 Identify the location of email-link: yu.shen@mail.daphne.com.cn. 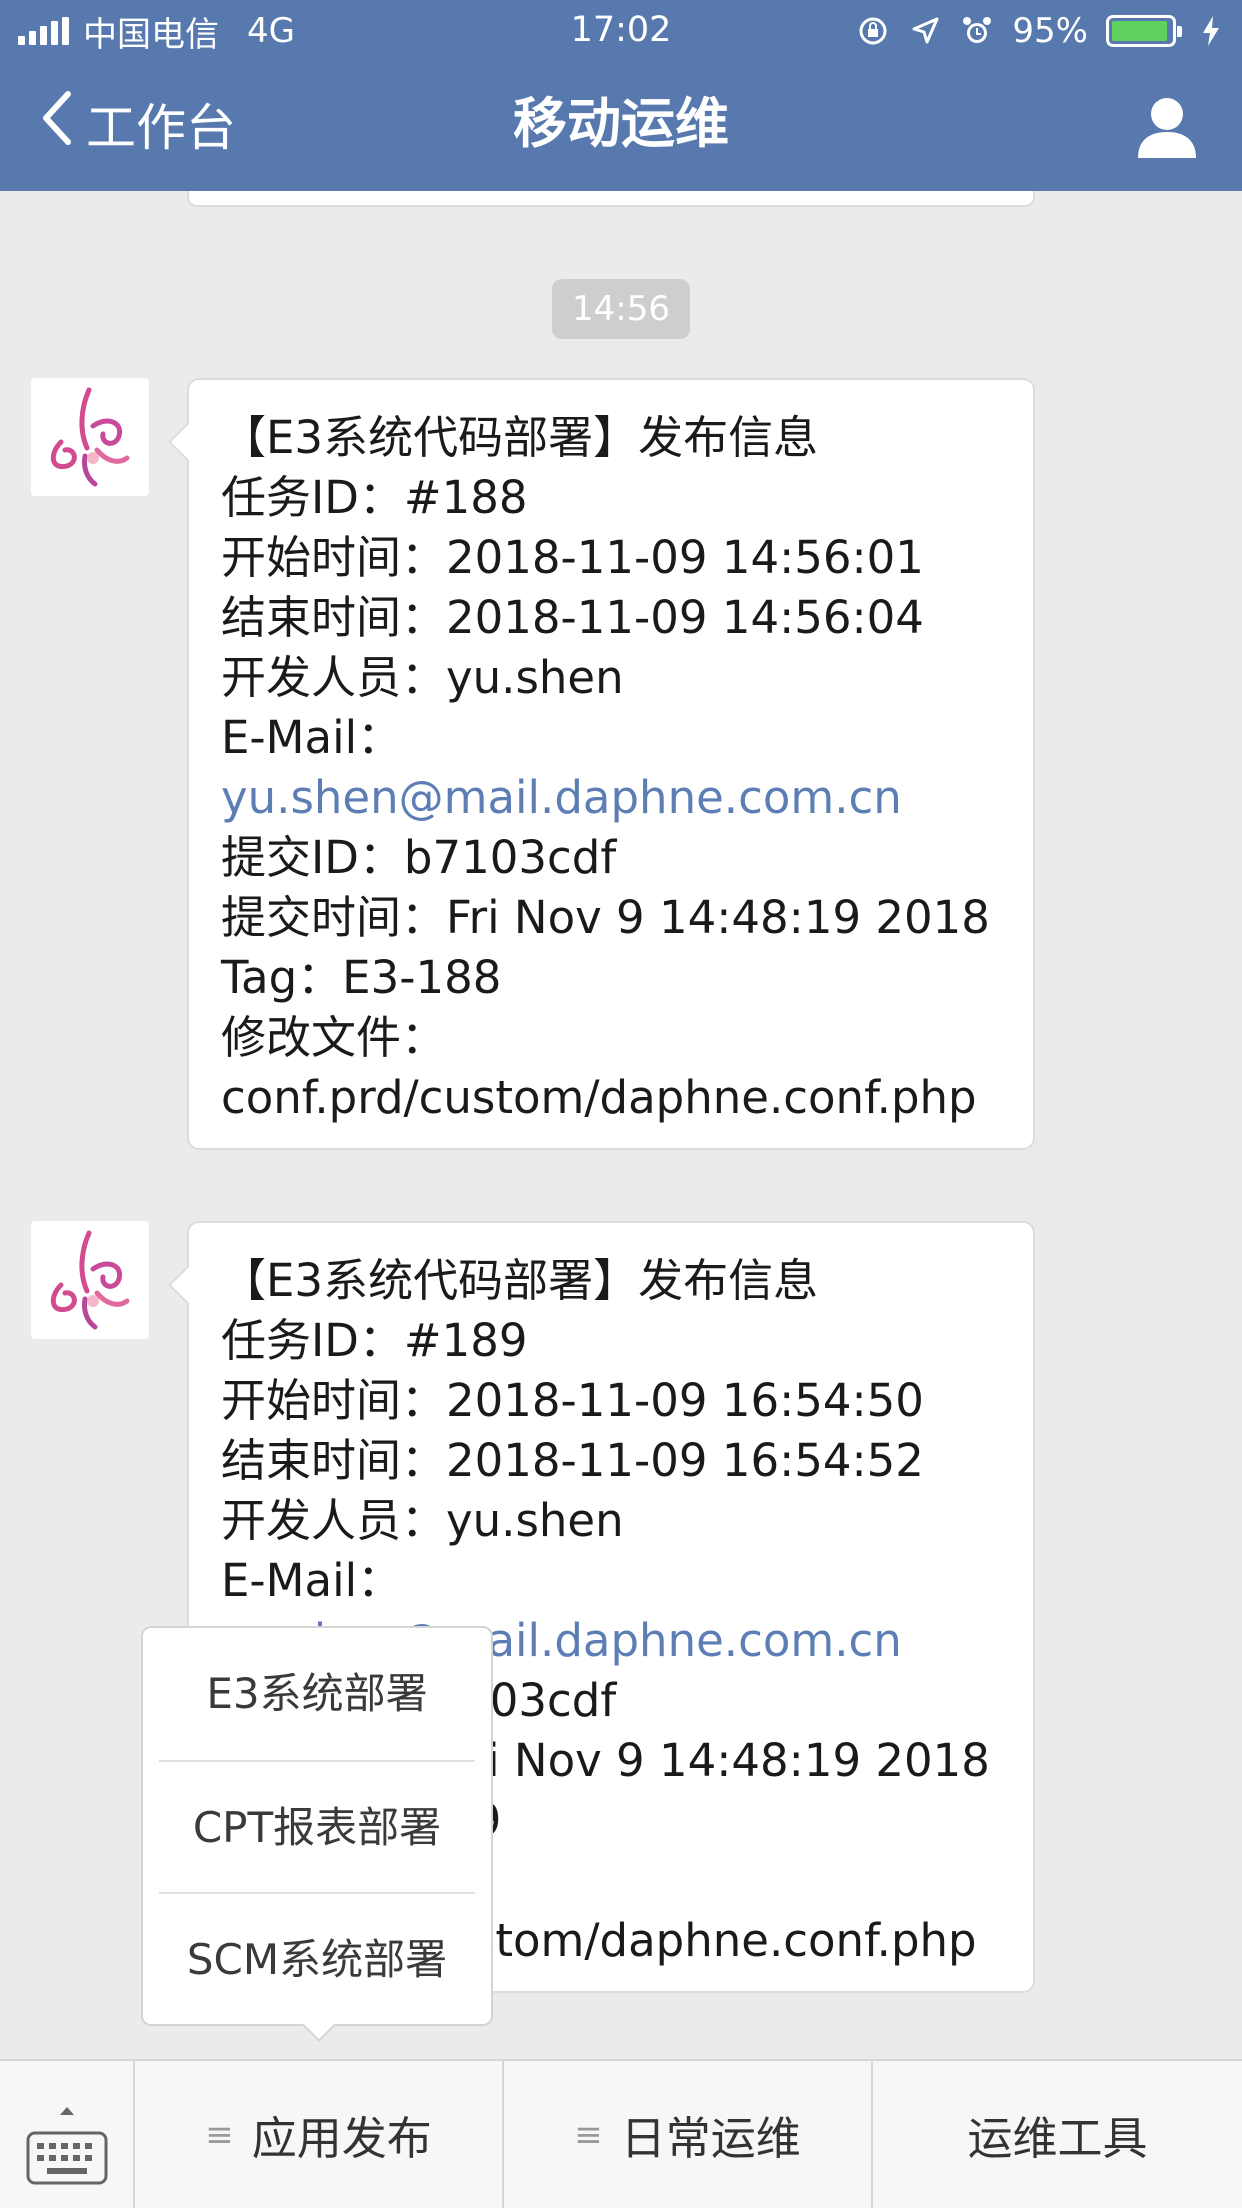
(612, 798).